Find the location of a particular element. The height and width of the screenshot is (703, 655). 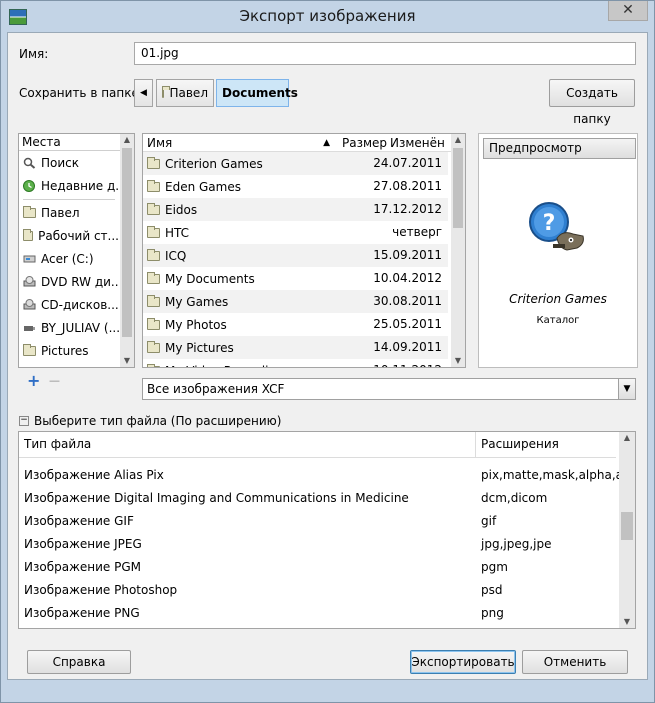

file-type-name: Изображение Photoshop is located at coordinates (101, 590).